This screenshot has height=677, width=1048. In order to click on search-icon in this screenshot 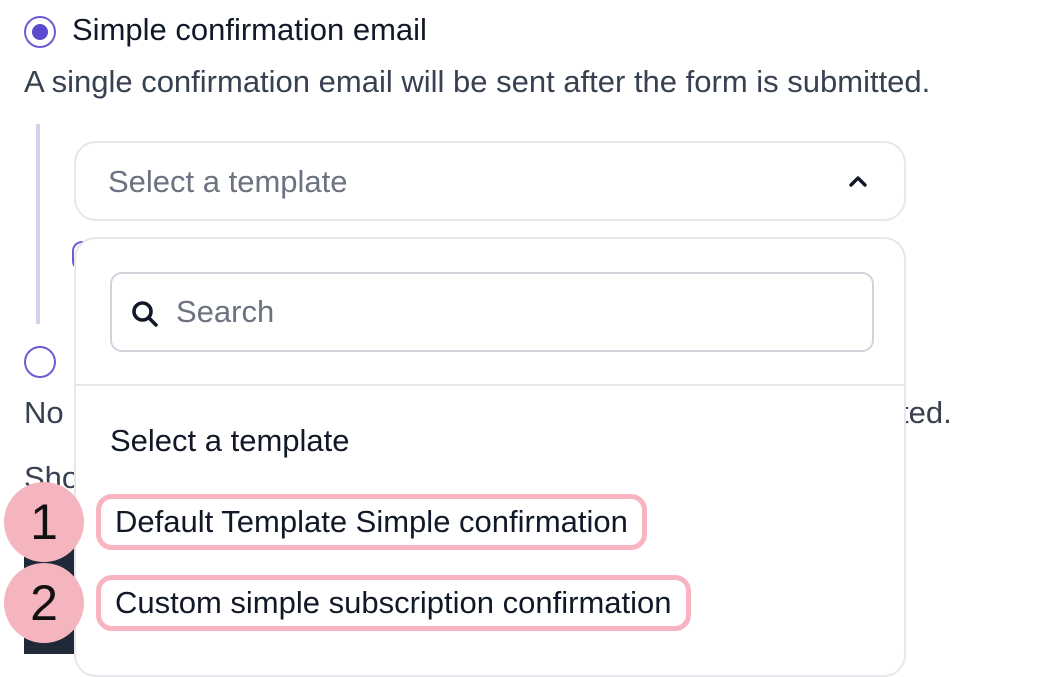, I will do `click(145, 314)`.